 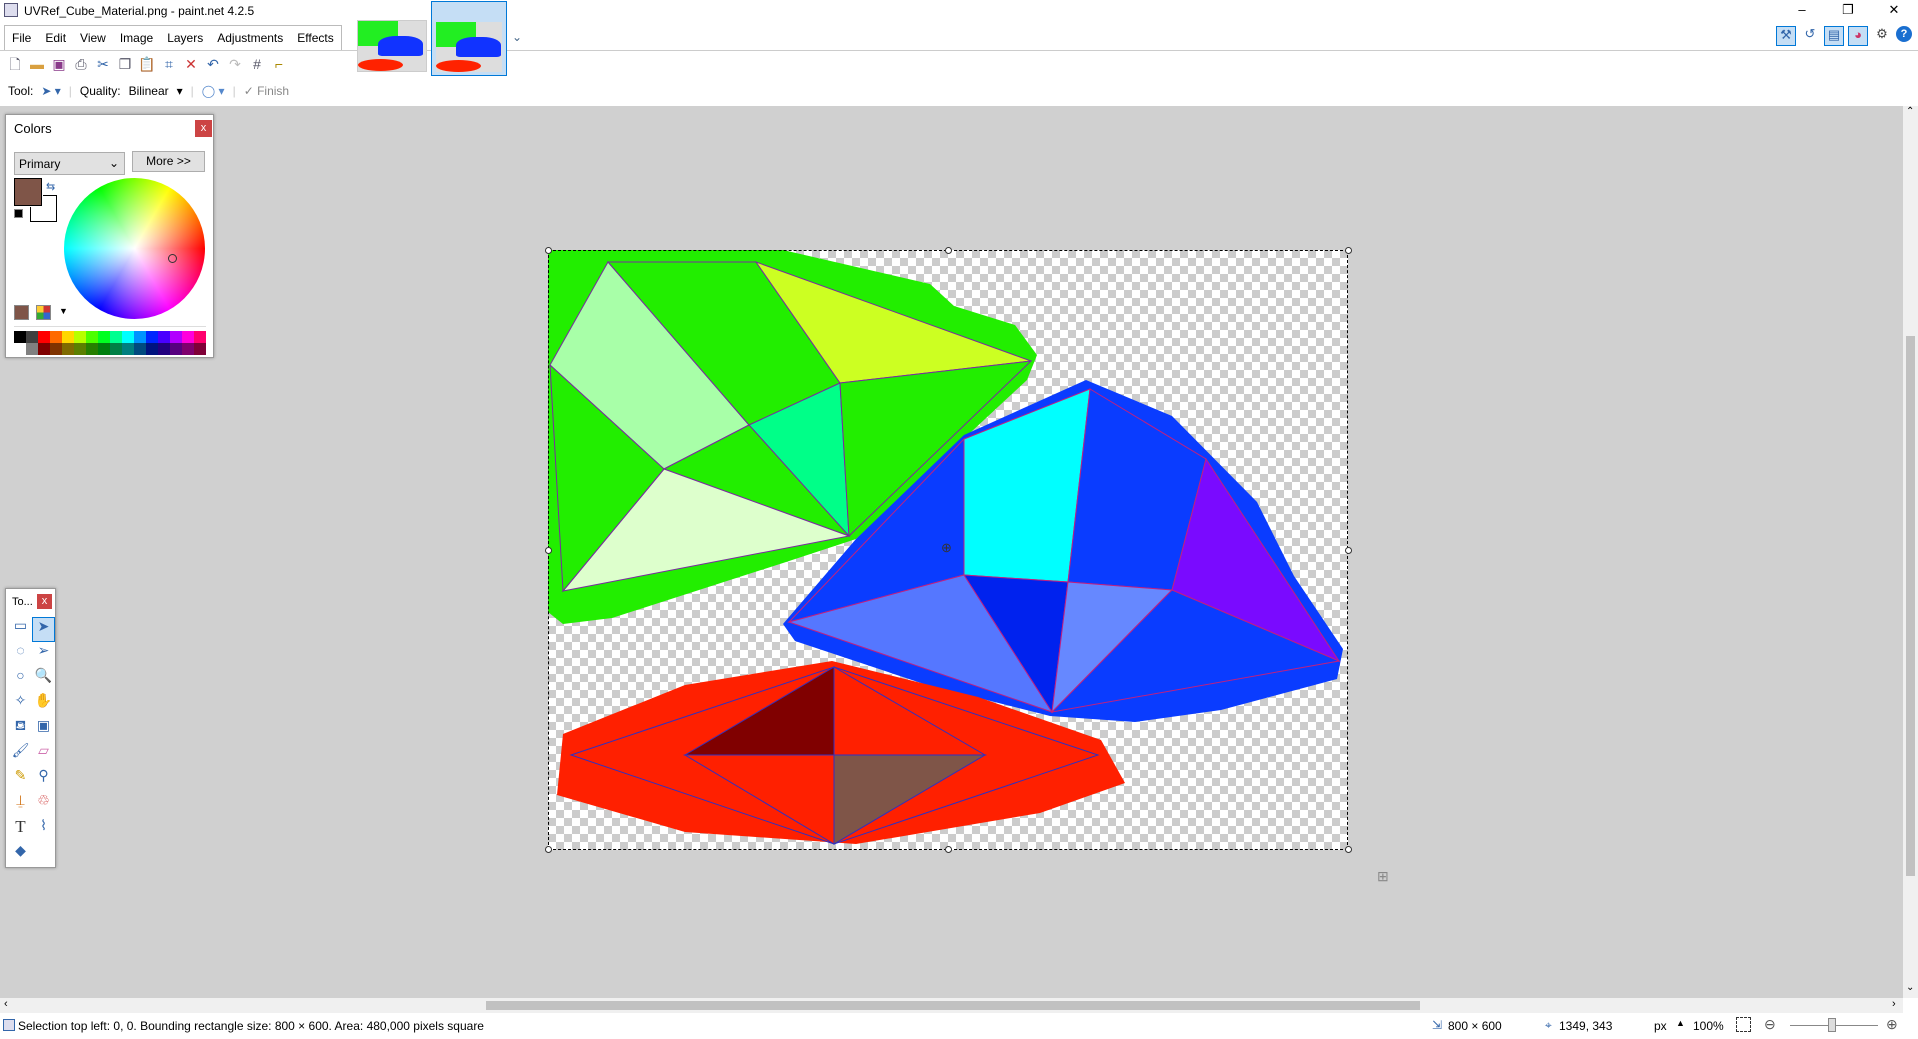 I want to click on cut-icon: ✂, so click(x=103, y=64).